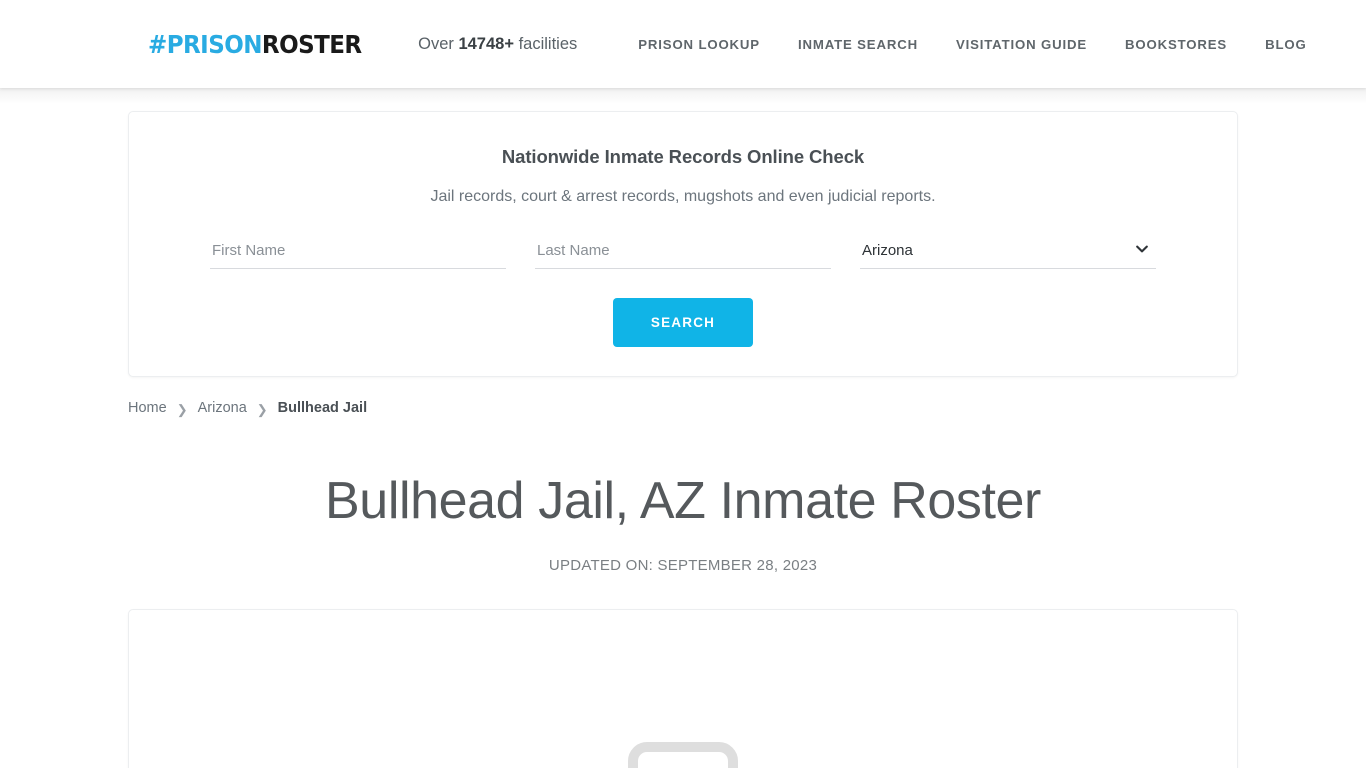 Image resolution: width=1366 pixels, height=768 pixels. I want to click on facilities-count: Over 14748+ facilities, so click(497, 44).